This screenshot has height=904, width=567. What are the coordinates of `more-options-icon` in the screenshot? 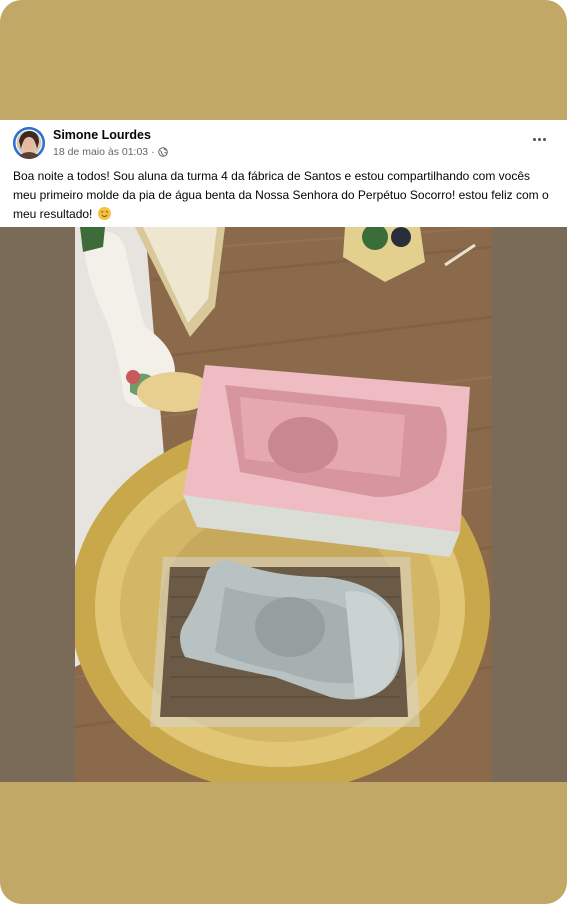 It's located at (539, 139).